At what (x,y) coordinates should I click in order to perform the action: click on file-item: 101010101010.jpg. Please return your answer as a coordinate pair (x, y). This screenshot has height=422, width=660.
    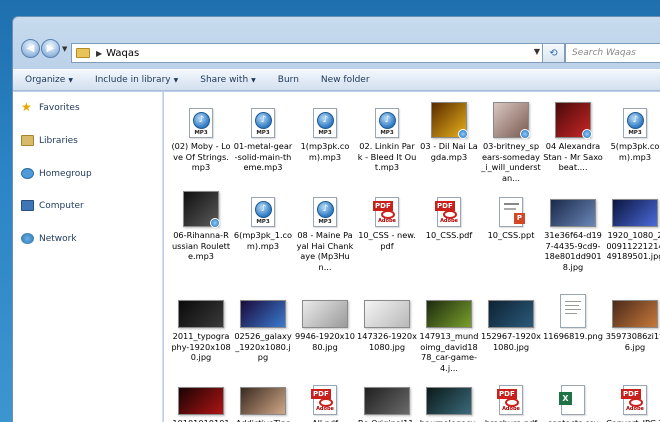
    Looking at the image, I should click on (201, 398).